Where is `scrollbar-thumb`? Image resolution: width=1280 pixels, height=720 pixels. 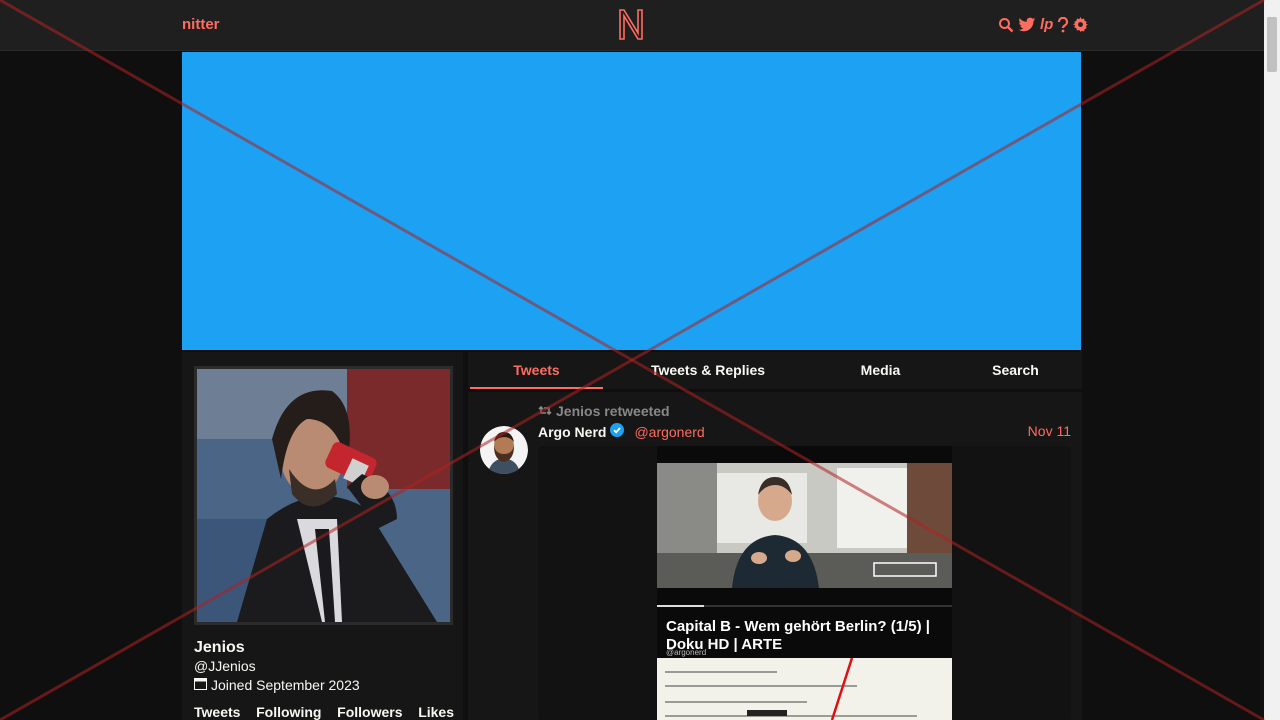 scrollbar-thumb is located at coordinates (1272, 44).